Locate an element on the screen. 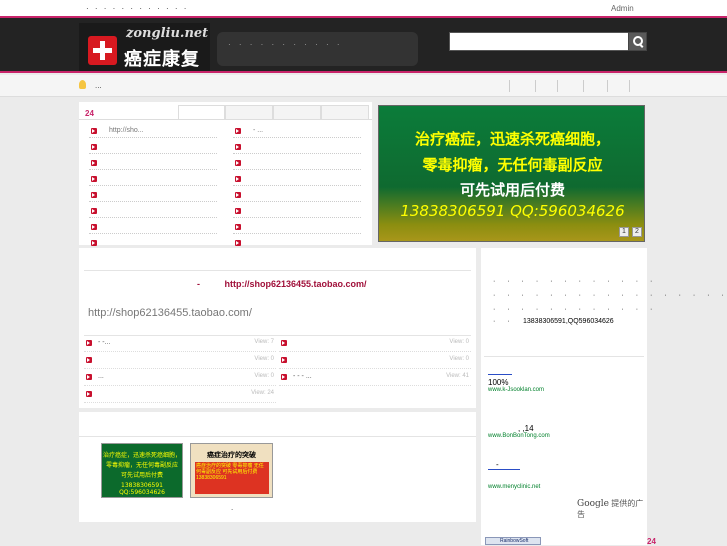  top-links: · · · · · · · · · · · · is located at coordinates (137, 8).